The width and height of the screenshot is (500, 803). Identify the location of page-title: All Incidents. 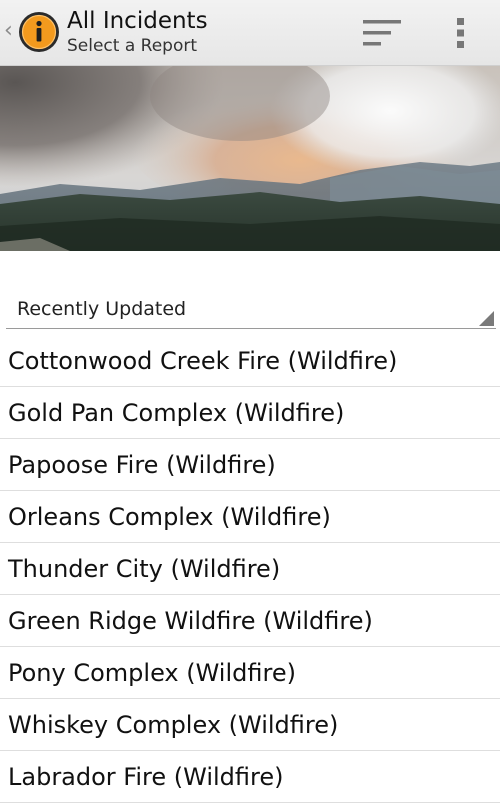
(137, 21).